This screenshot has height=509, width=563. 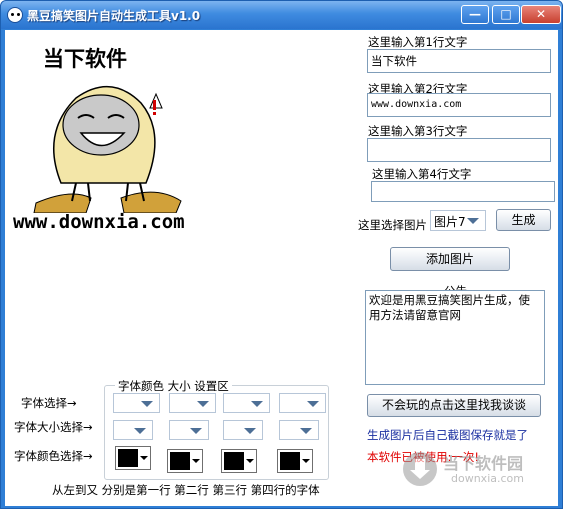 I want to click on download-logo-icon, so click(x=420, y=469).